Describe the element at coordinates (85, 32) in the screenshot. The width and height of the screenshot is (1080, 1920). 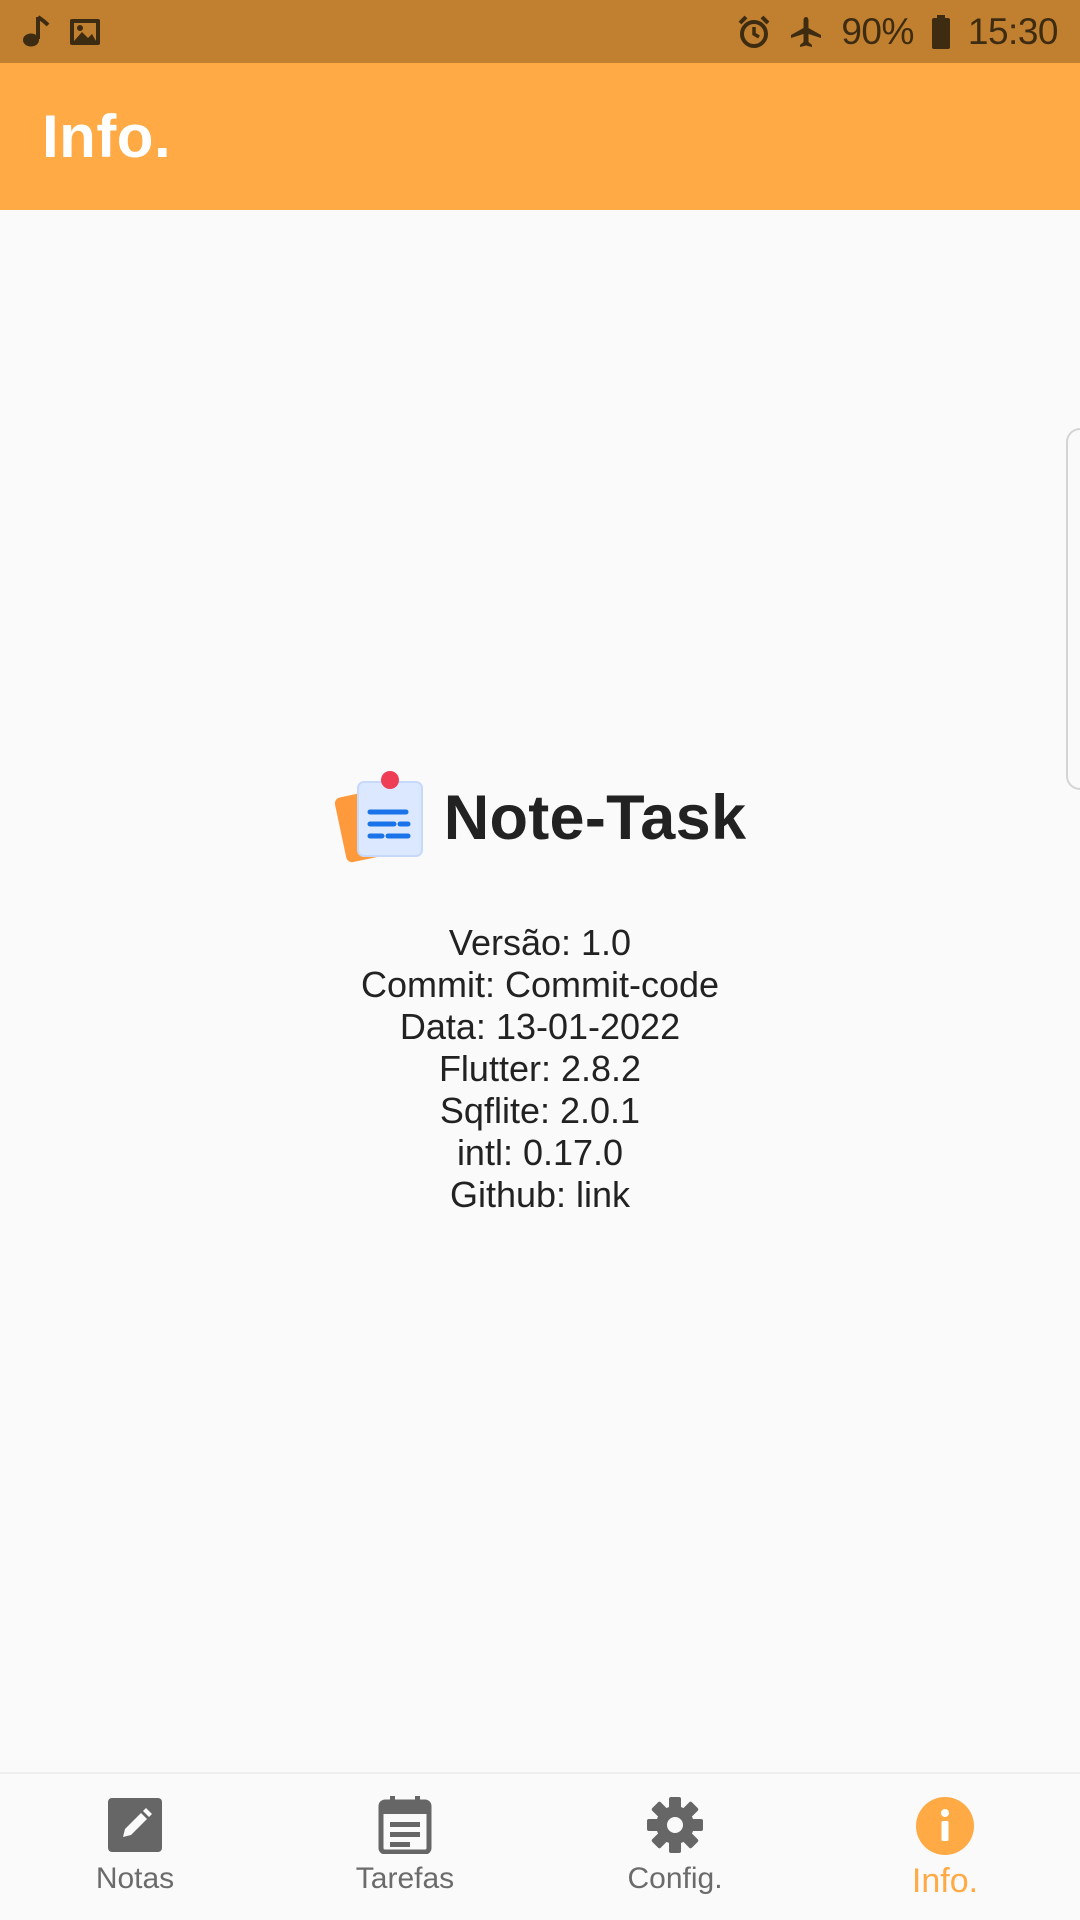
I see `image-icon` at that location.